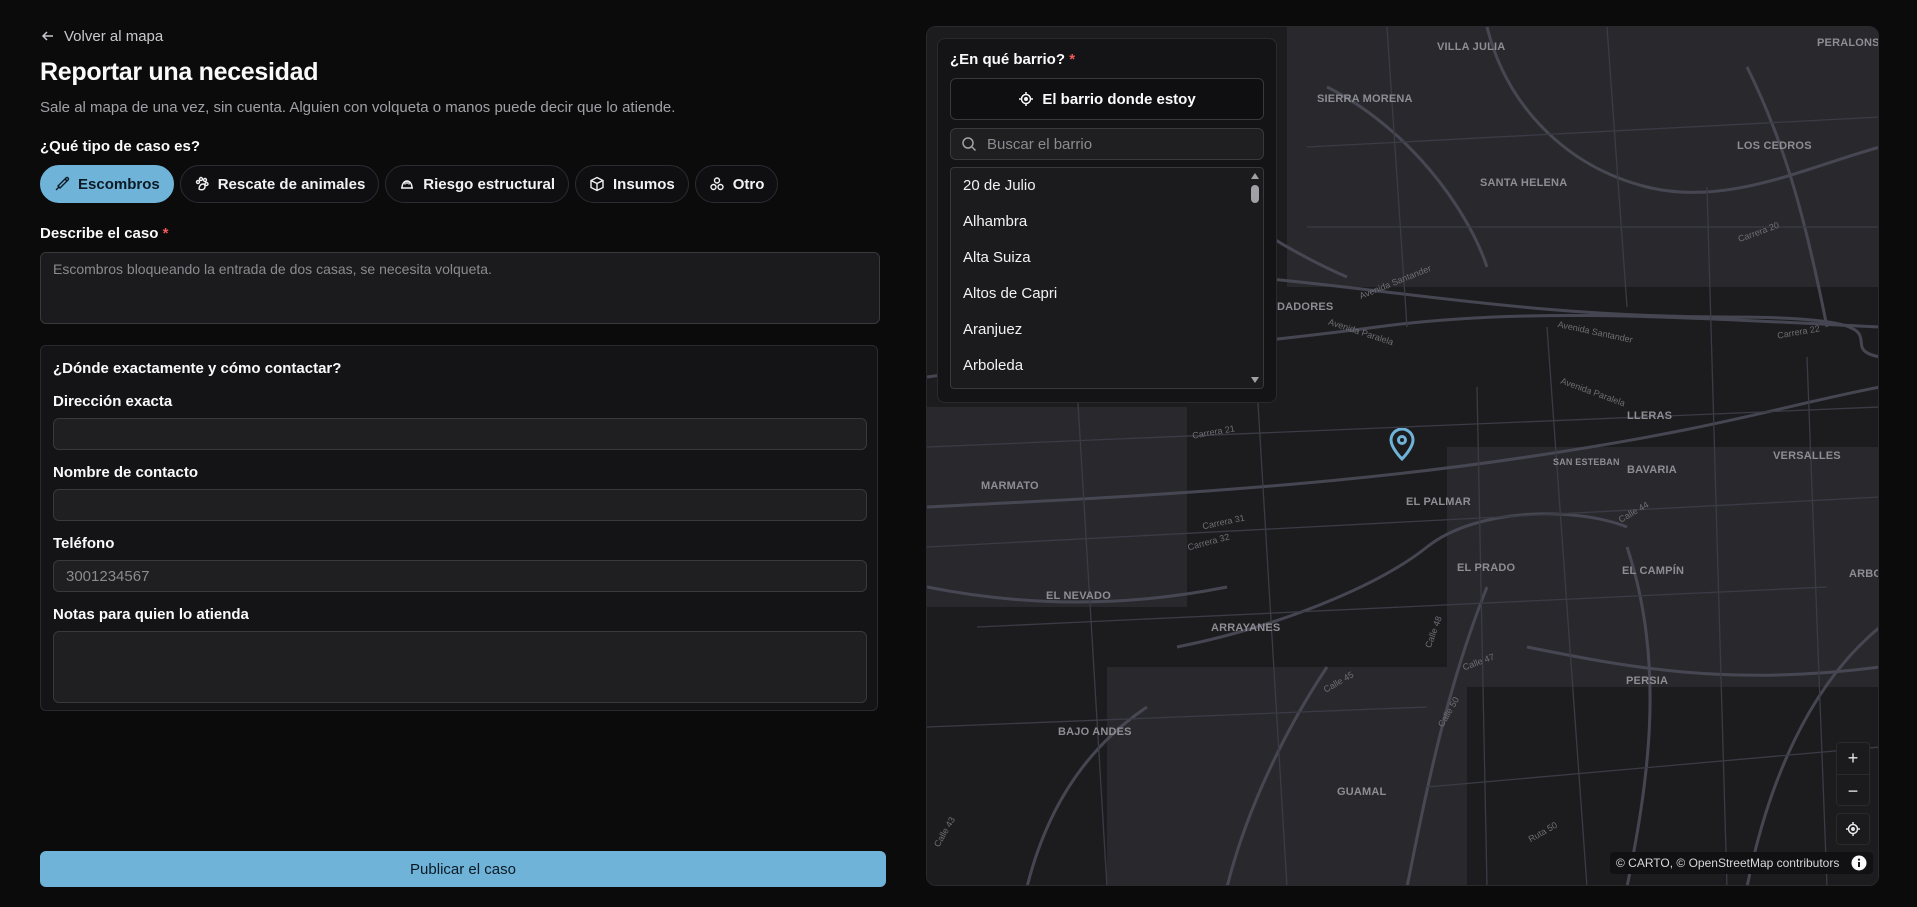 The width and height of the screenshot is (1917, 907). Describe the element at coordinates (1107, 294) in the screenshot. I see `list-item: Altos de Capri` at that location.